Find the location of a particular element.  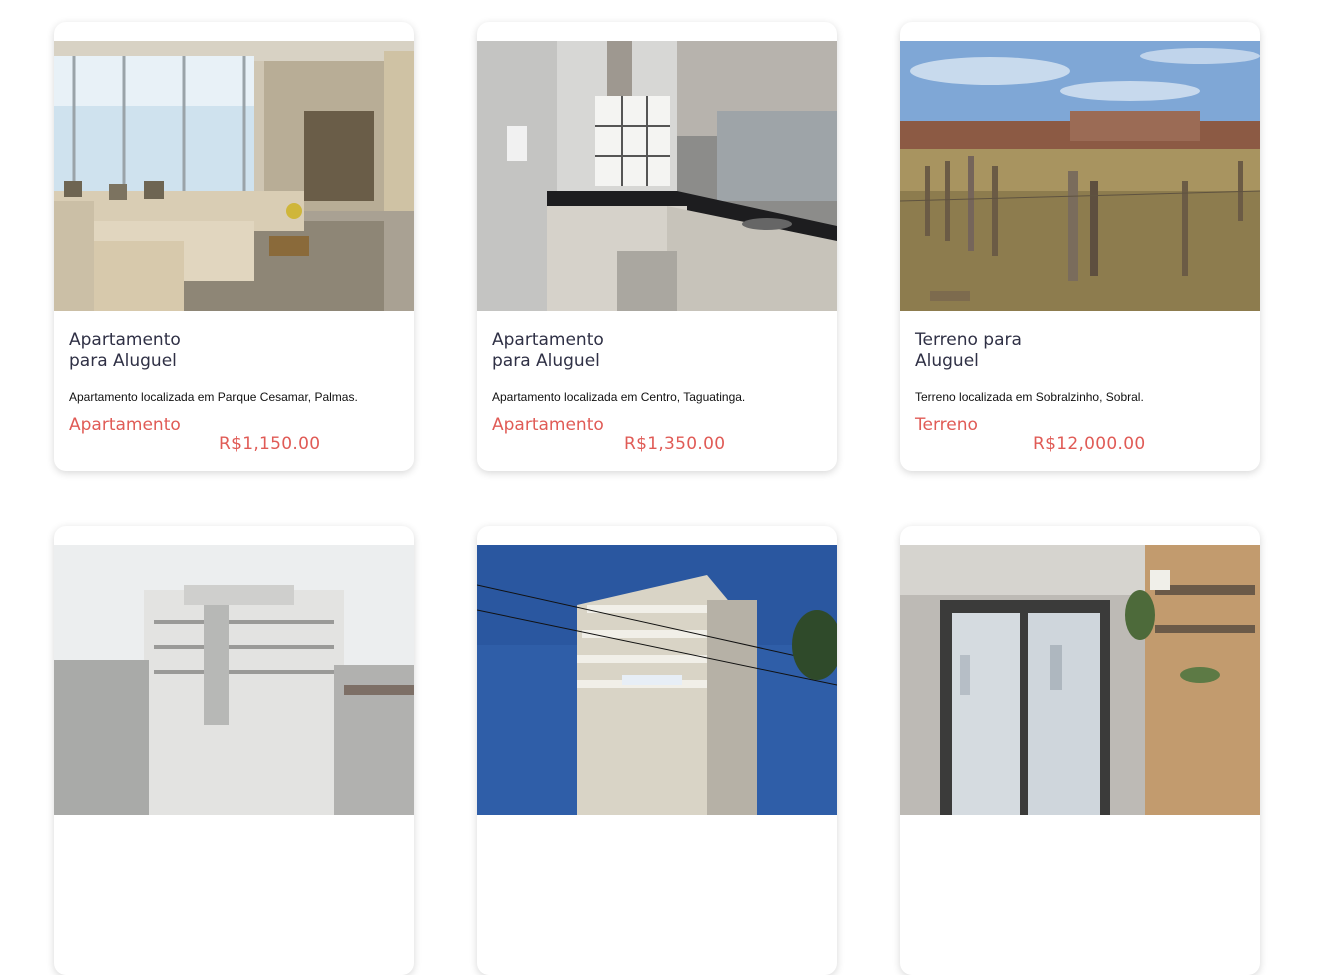

prisma-building-photo is located at coordinates (657, 680).